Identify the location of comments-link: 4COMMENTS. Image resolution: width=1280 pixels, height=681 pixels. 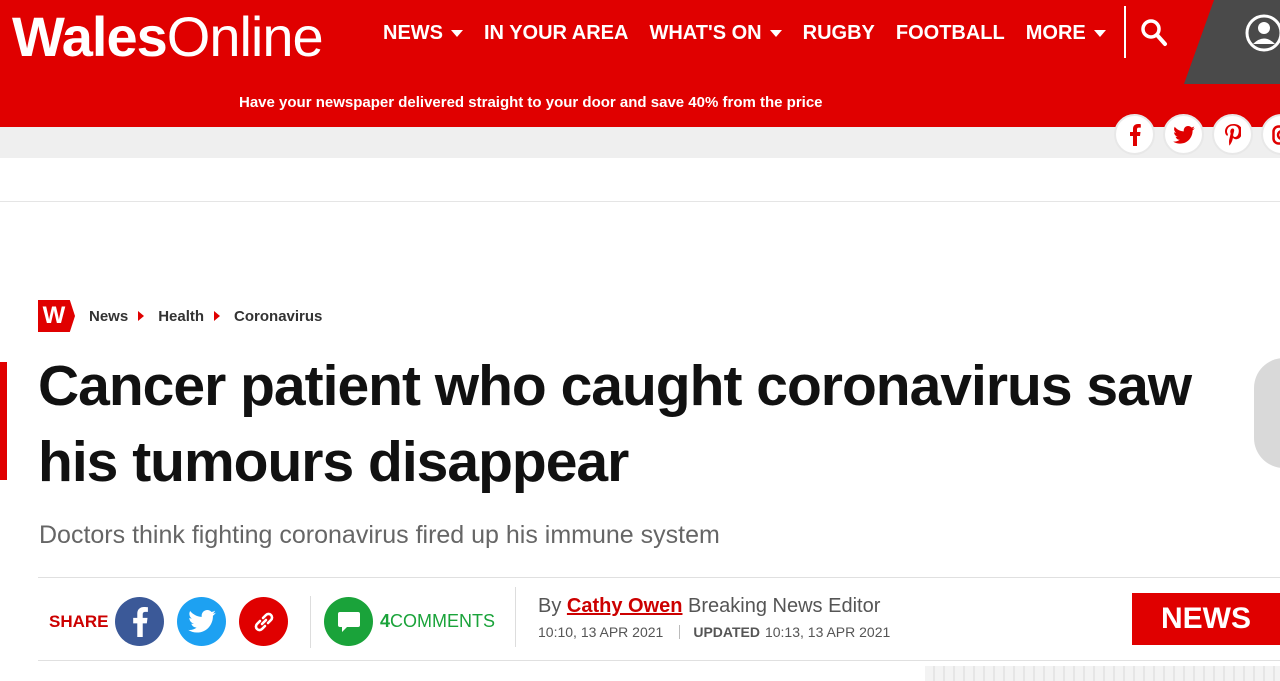
(437, 621).